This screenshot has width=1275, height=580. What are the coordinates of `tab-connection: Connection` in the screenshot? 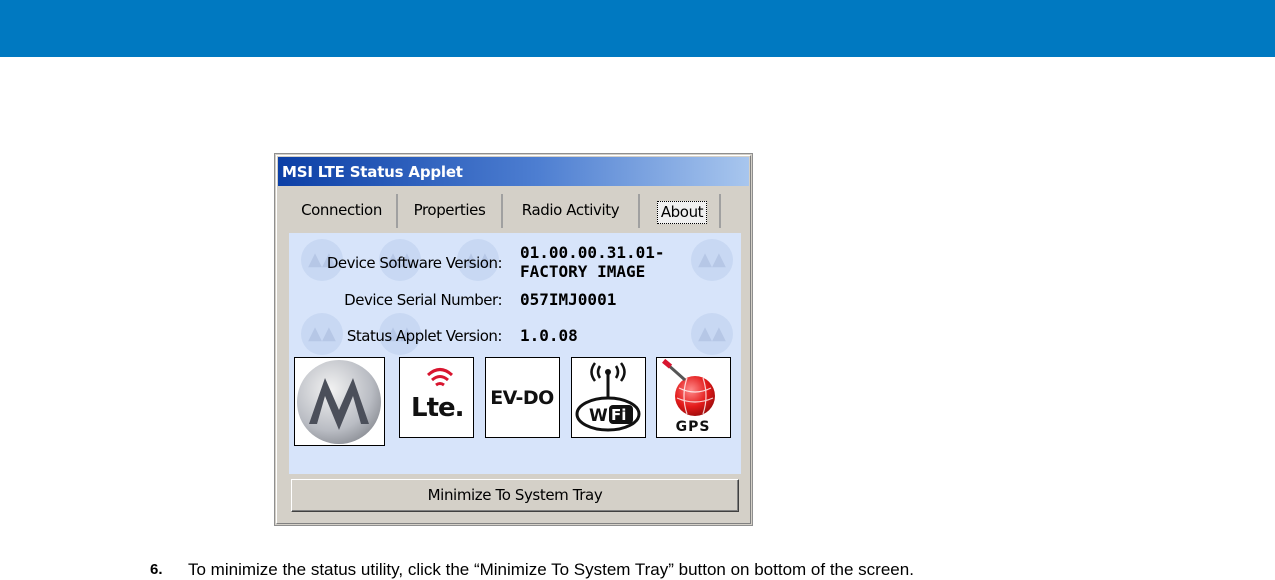 It's located at (342, 211).